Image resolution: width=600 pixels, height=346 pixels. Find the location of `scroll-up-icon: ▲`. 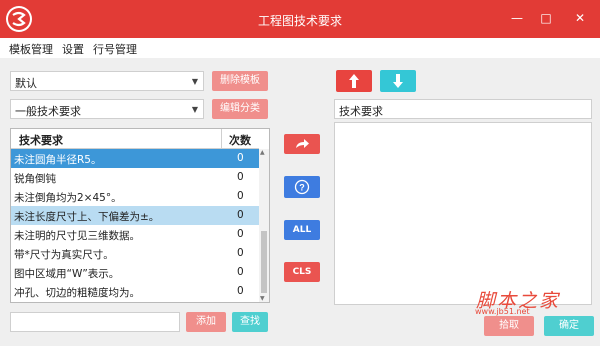

scroll-up-icon: ▲ is located at coordinates (262, 152).